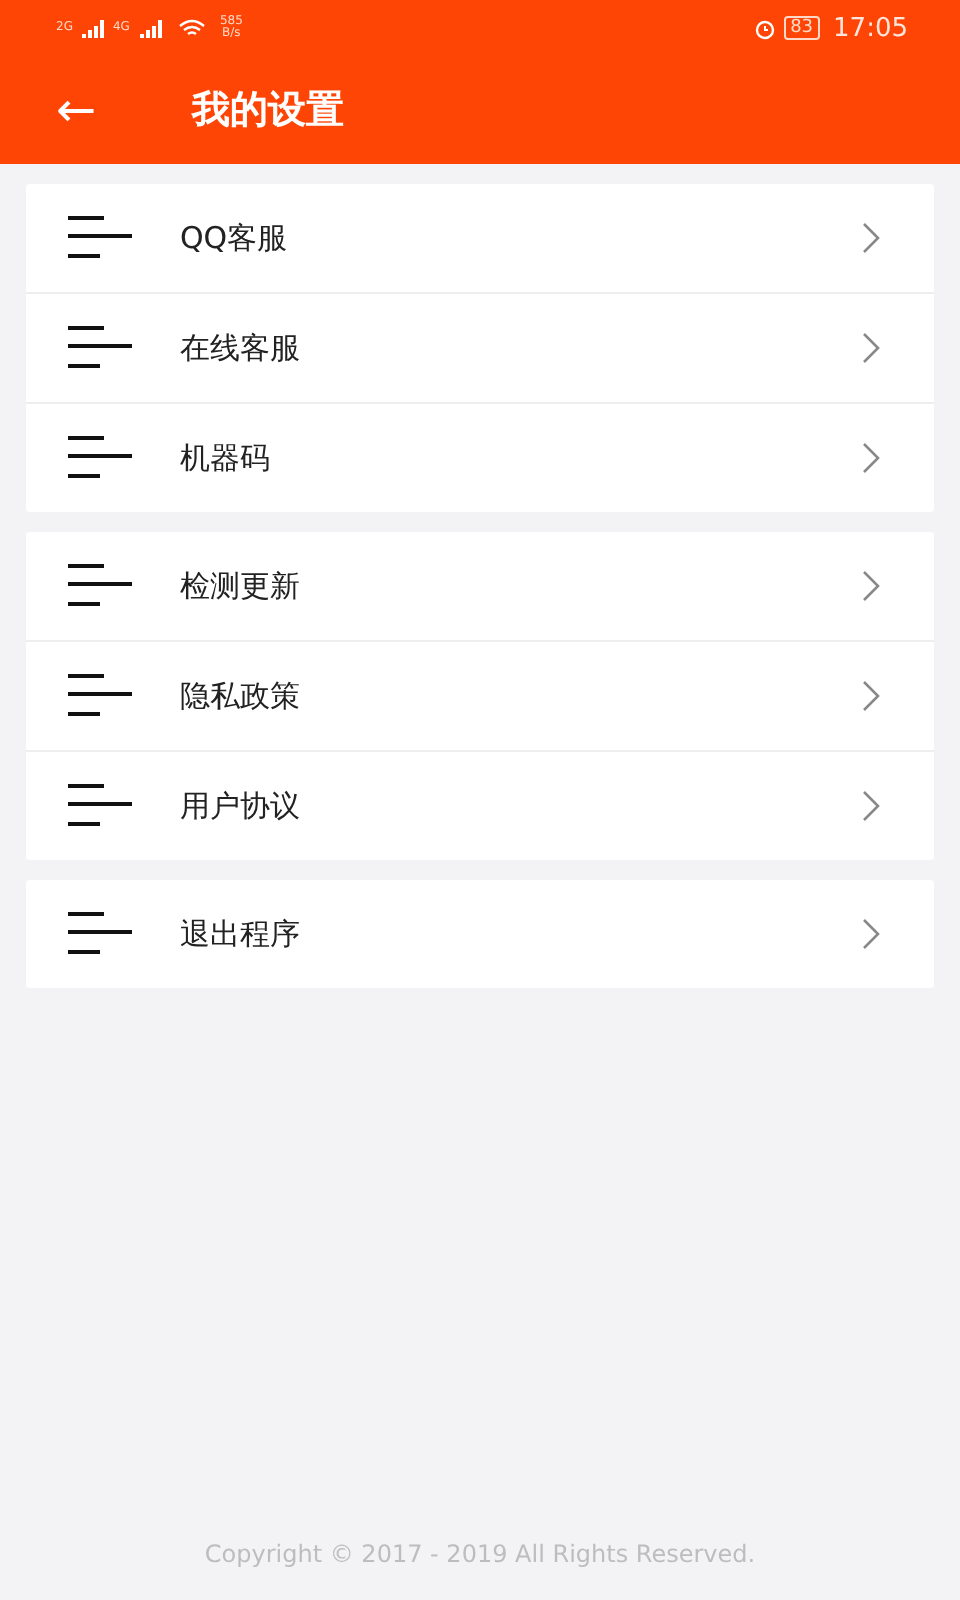 The image size is (960, 1600). I want to click on alarm-icon, so click(765, 28).